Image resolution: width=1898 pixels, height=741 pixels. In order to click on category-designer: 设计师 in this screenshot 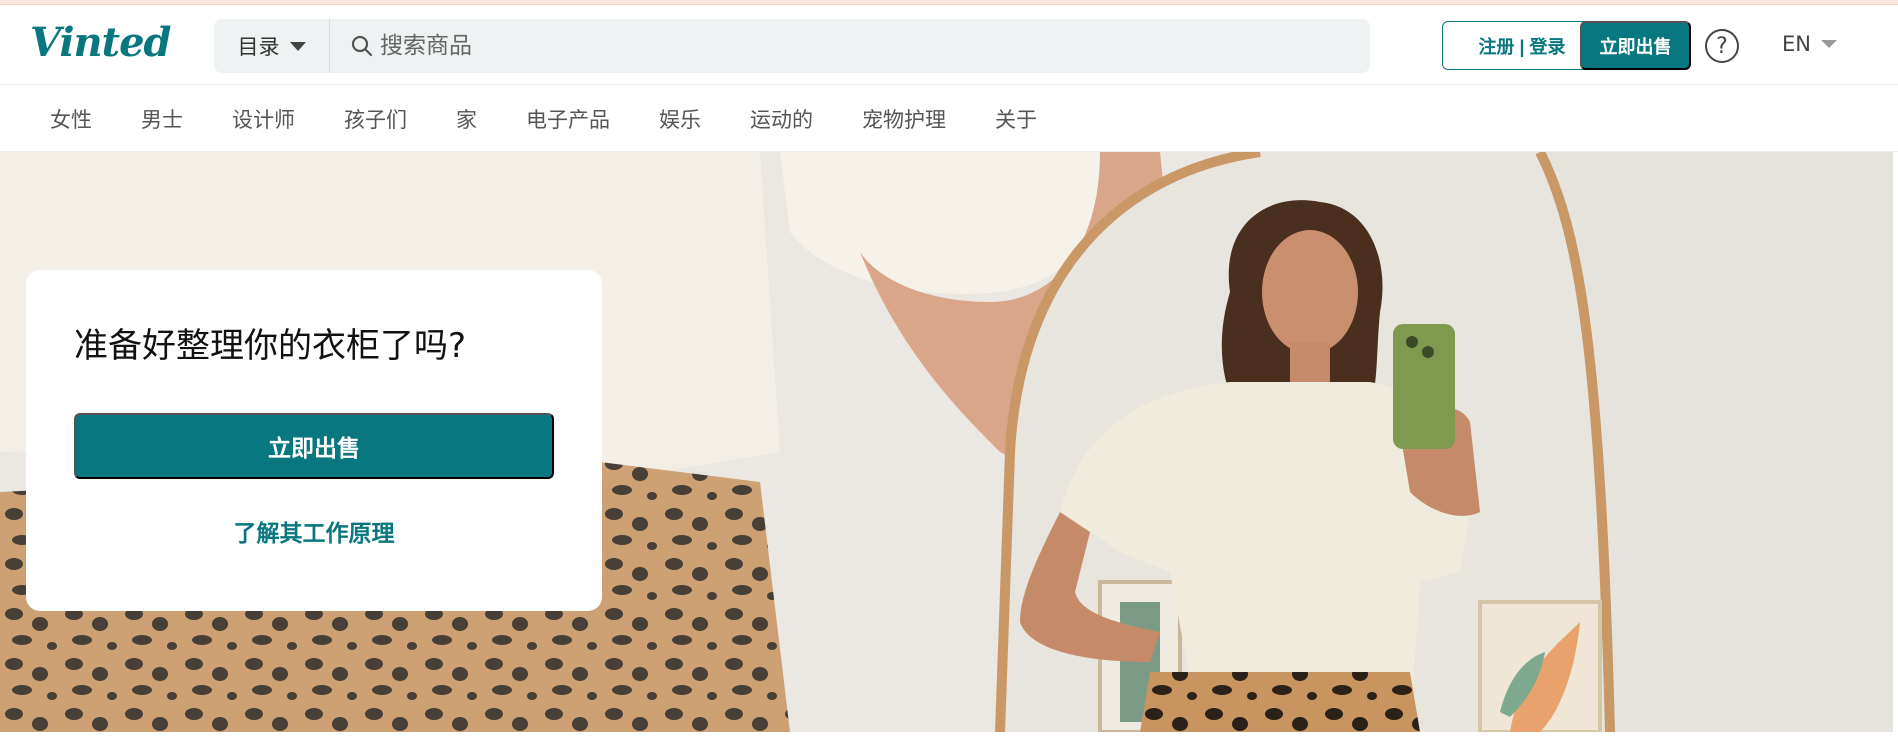, I will do `click(263, 119)`.